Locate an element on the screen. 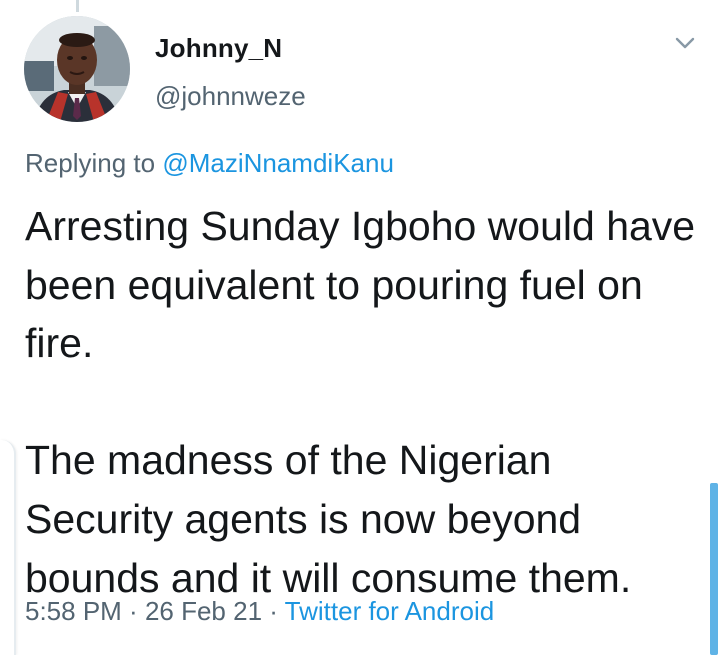 This screenshot has height=655, width=720. replying-to-line: Replying to @MaziNnamdiKanu is located at coordinates (209, 163).